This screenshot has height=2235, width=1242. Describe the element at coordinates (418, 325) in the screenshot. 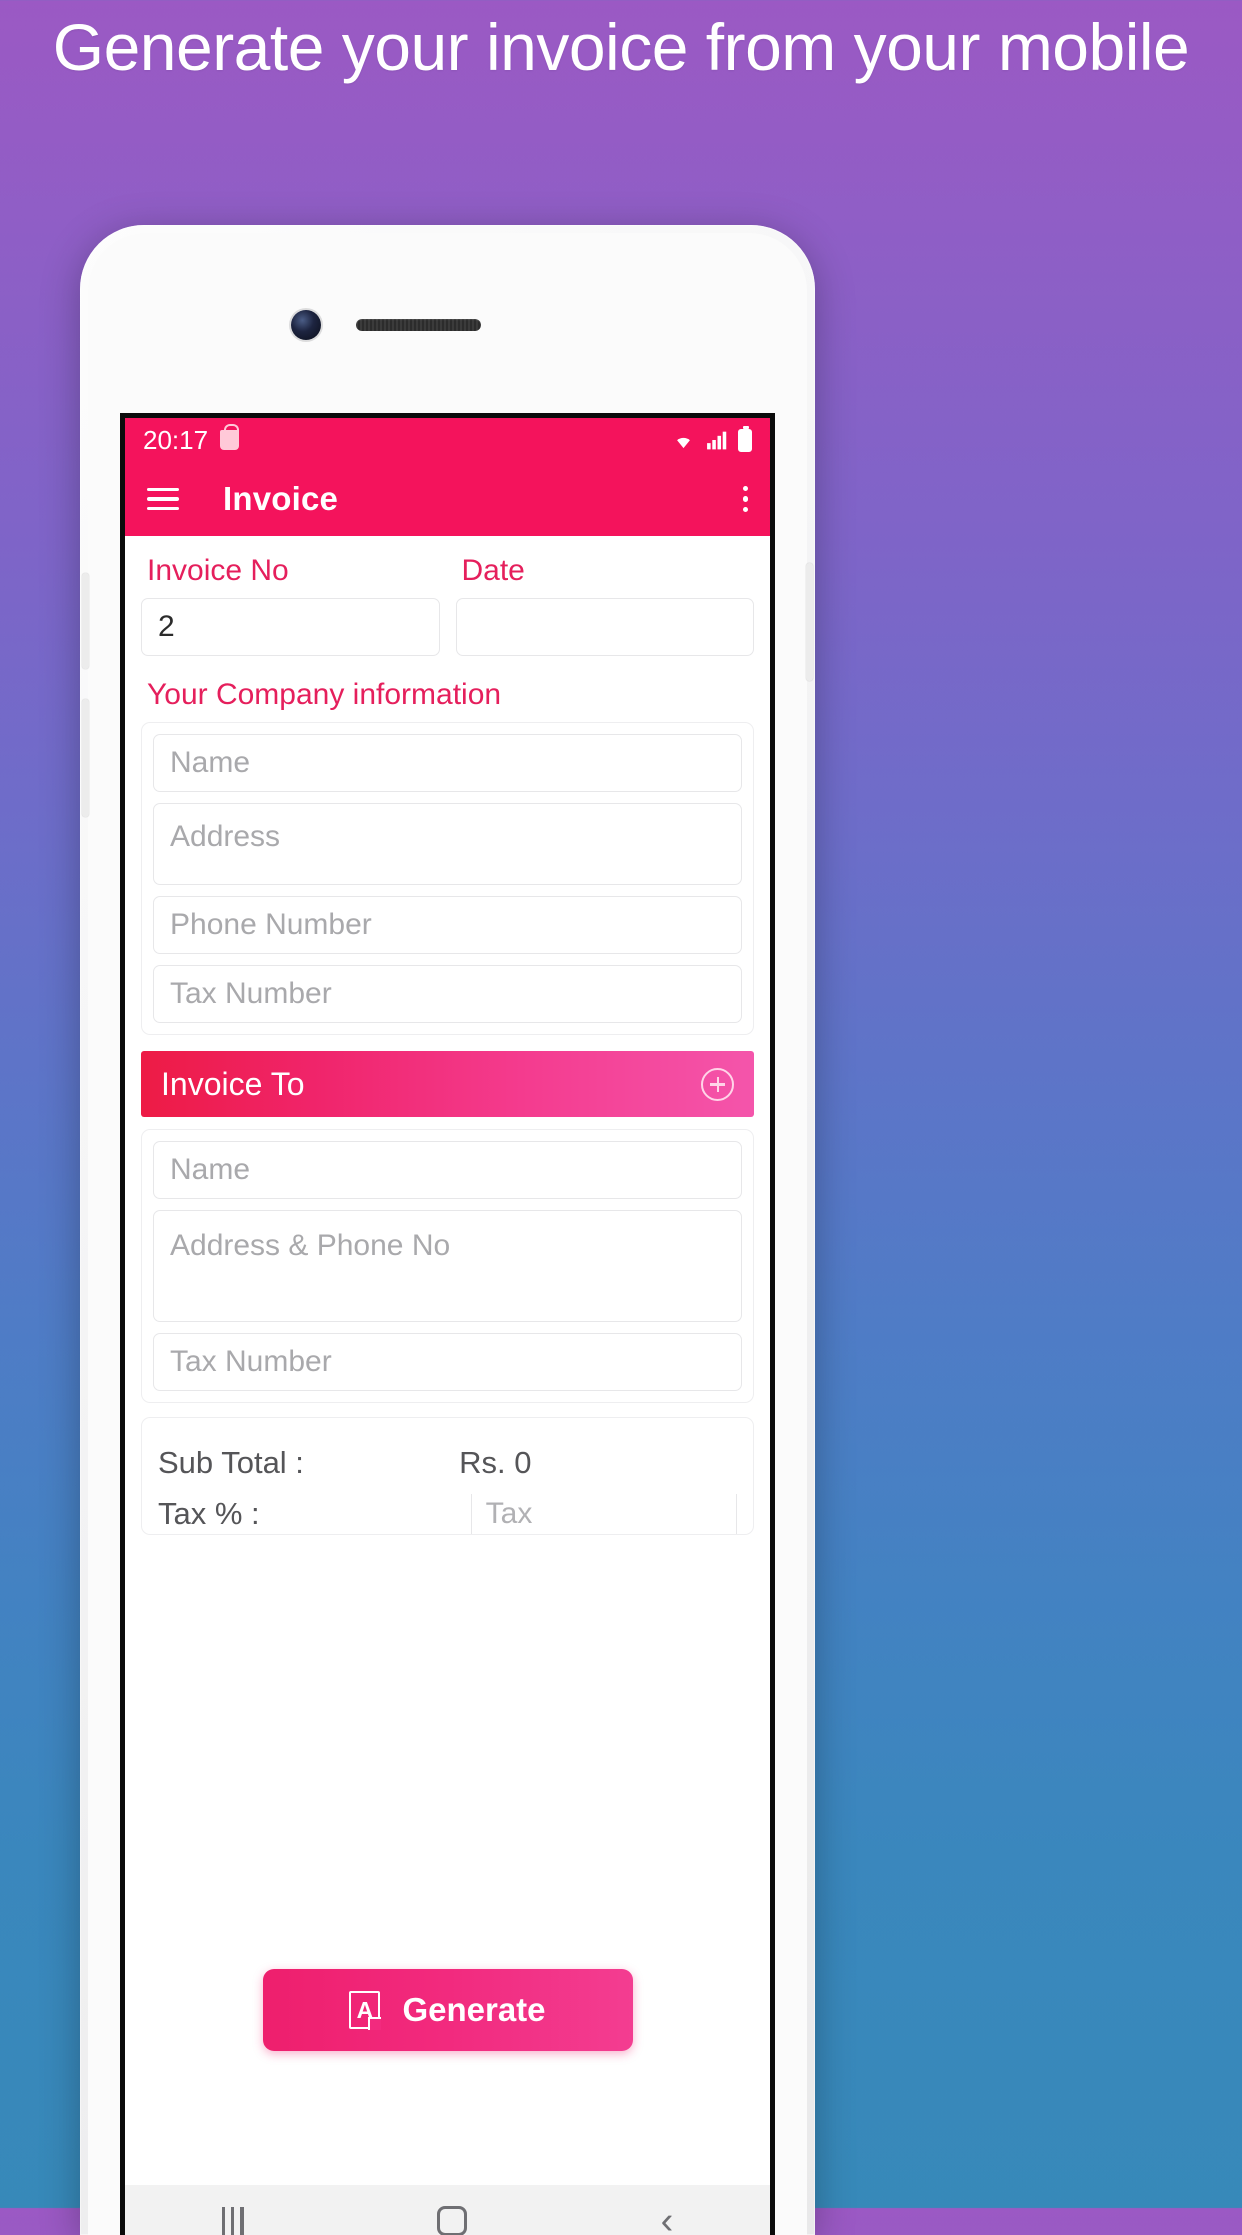

I see `earpiece-speaker` at that location.